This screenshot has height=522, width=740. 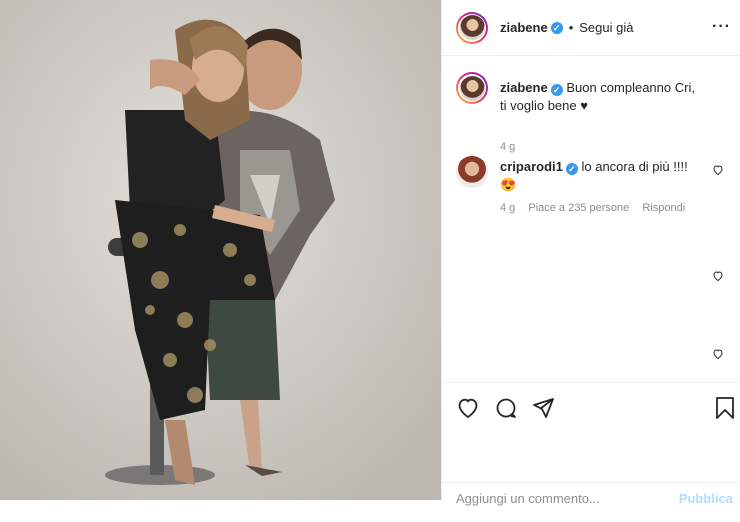 I want to click on commenter-avatar, so click(x=472, y=172).